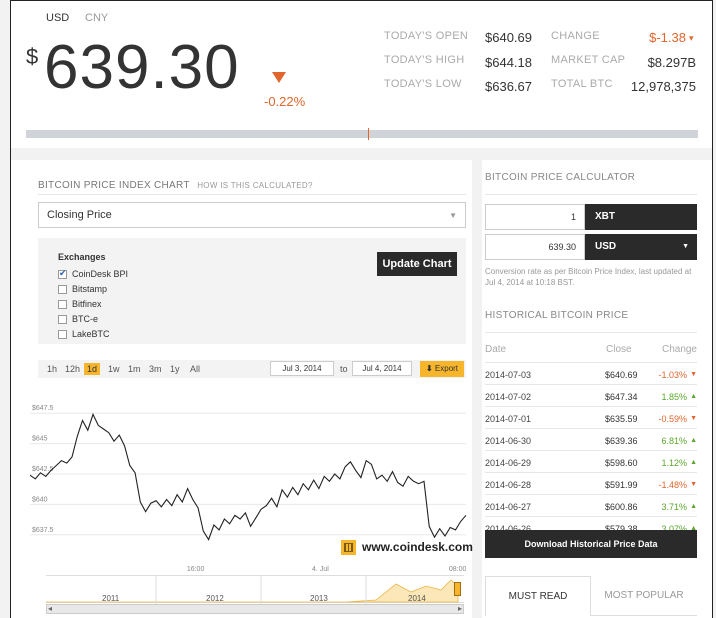  I want to click on exchange-checkbox-btce: BTC-e, so click(78, 319).